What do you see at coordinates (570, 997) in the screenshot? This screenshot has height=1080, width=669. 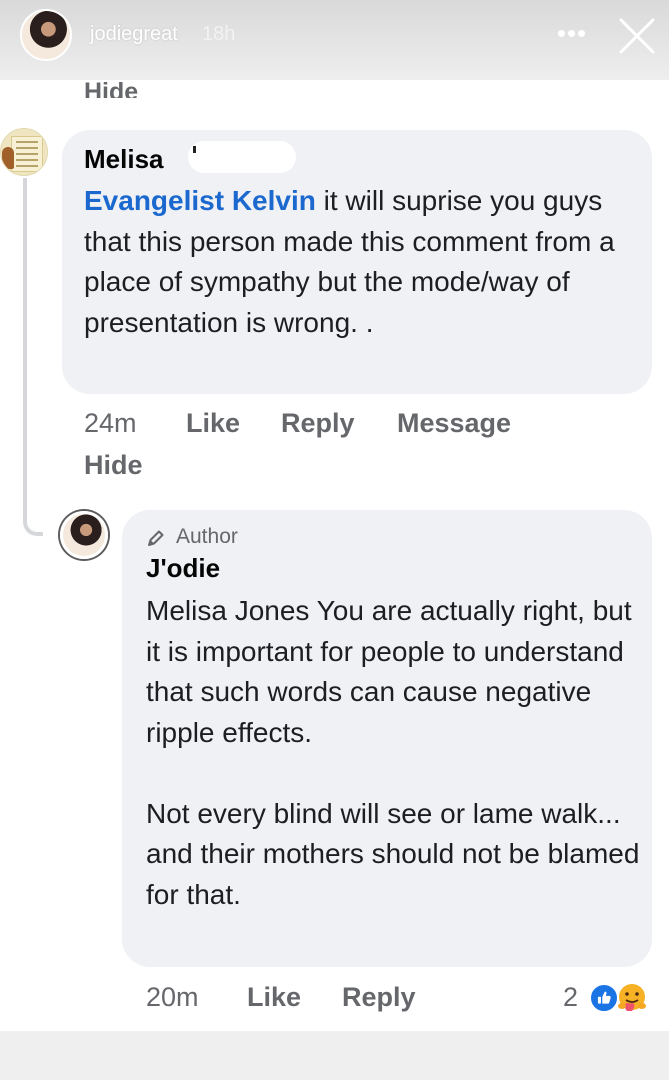 I see `reaction-count: 2` at bounding box center [570, 997].